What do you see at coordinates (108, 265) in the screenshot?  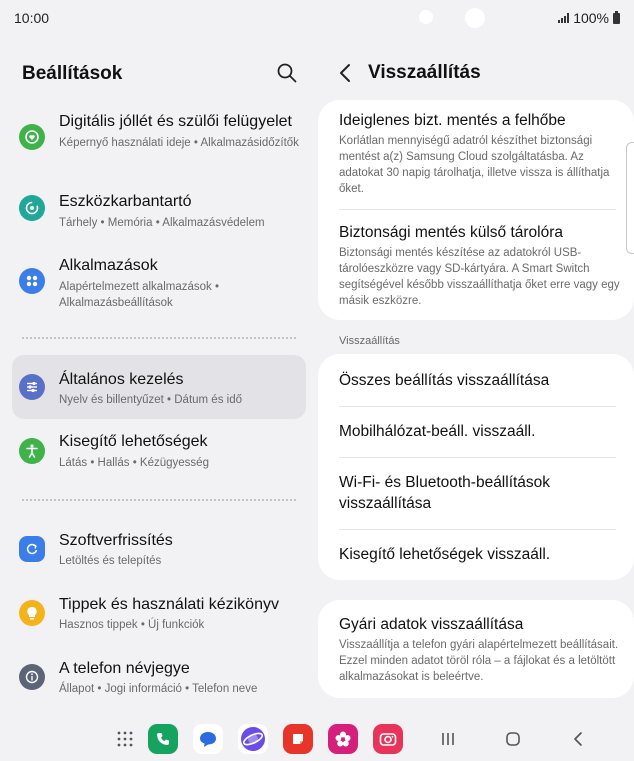 I see `menu-item-label: Alkalmazások` at bounding box center [108, 265].